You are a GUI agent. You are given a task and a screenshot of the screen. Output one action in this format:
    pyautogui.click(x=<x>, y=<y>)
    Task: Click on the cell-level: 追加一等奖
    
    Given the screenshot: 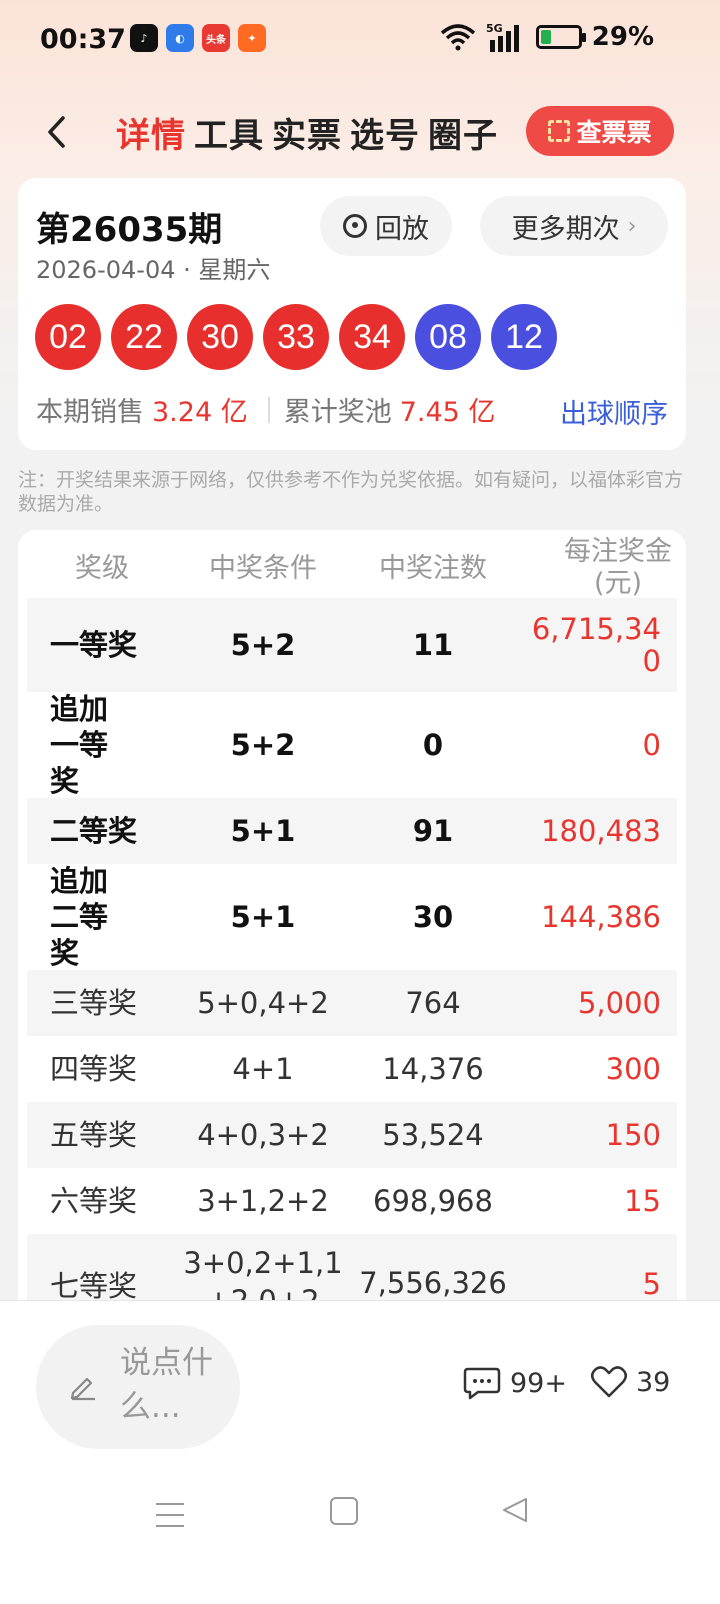 What is the action you would take?
    pyautogui.click(x=79, y=745)
    